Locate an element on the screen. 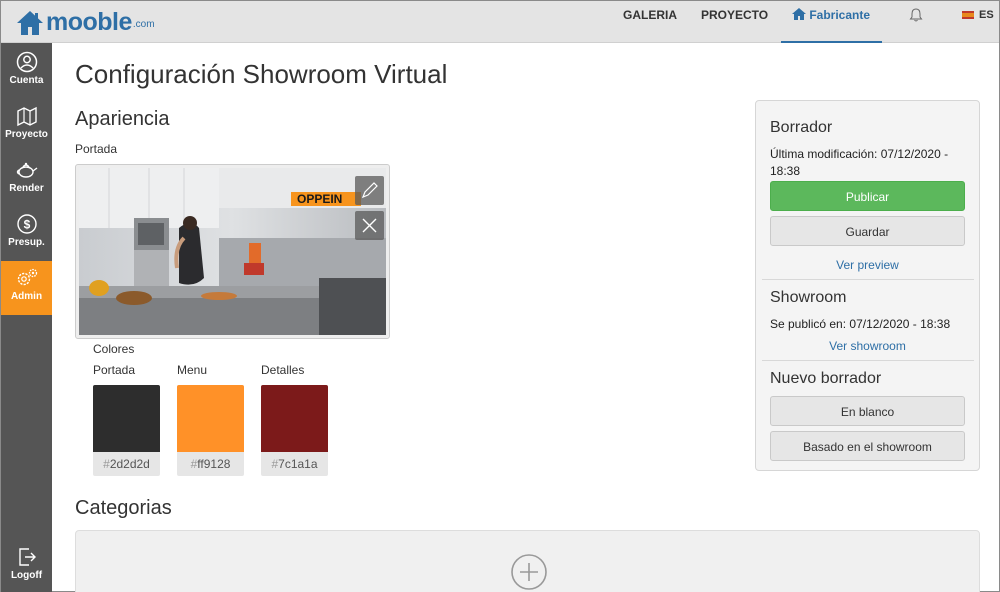 The height and width of the screenshot is (592, 1000). close-icon is located at coordinates (369, 225).